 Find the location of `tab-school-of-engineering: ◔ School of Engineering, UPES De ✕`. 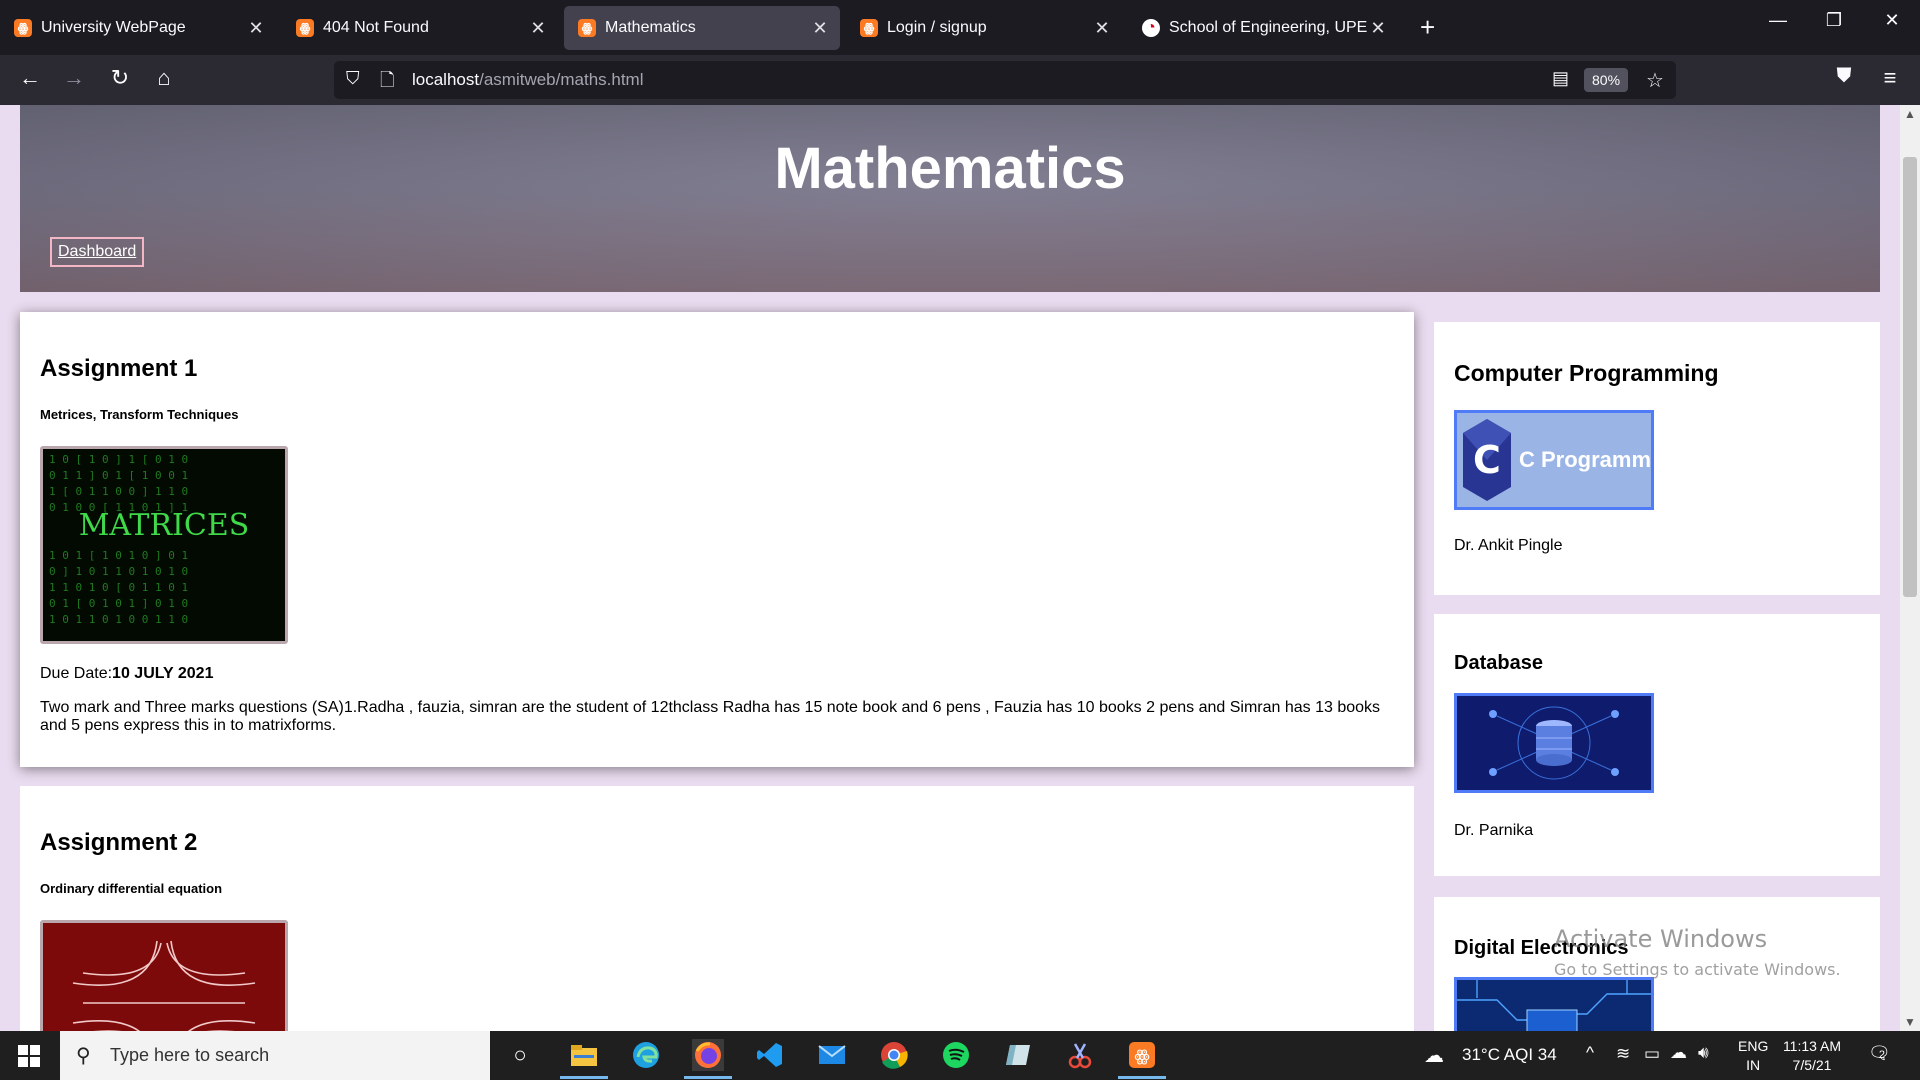

tab-school-of-engineering: ◔ School of Engineering, UPES De ✕ is located at coordinates (1263, 28).